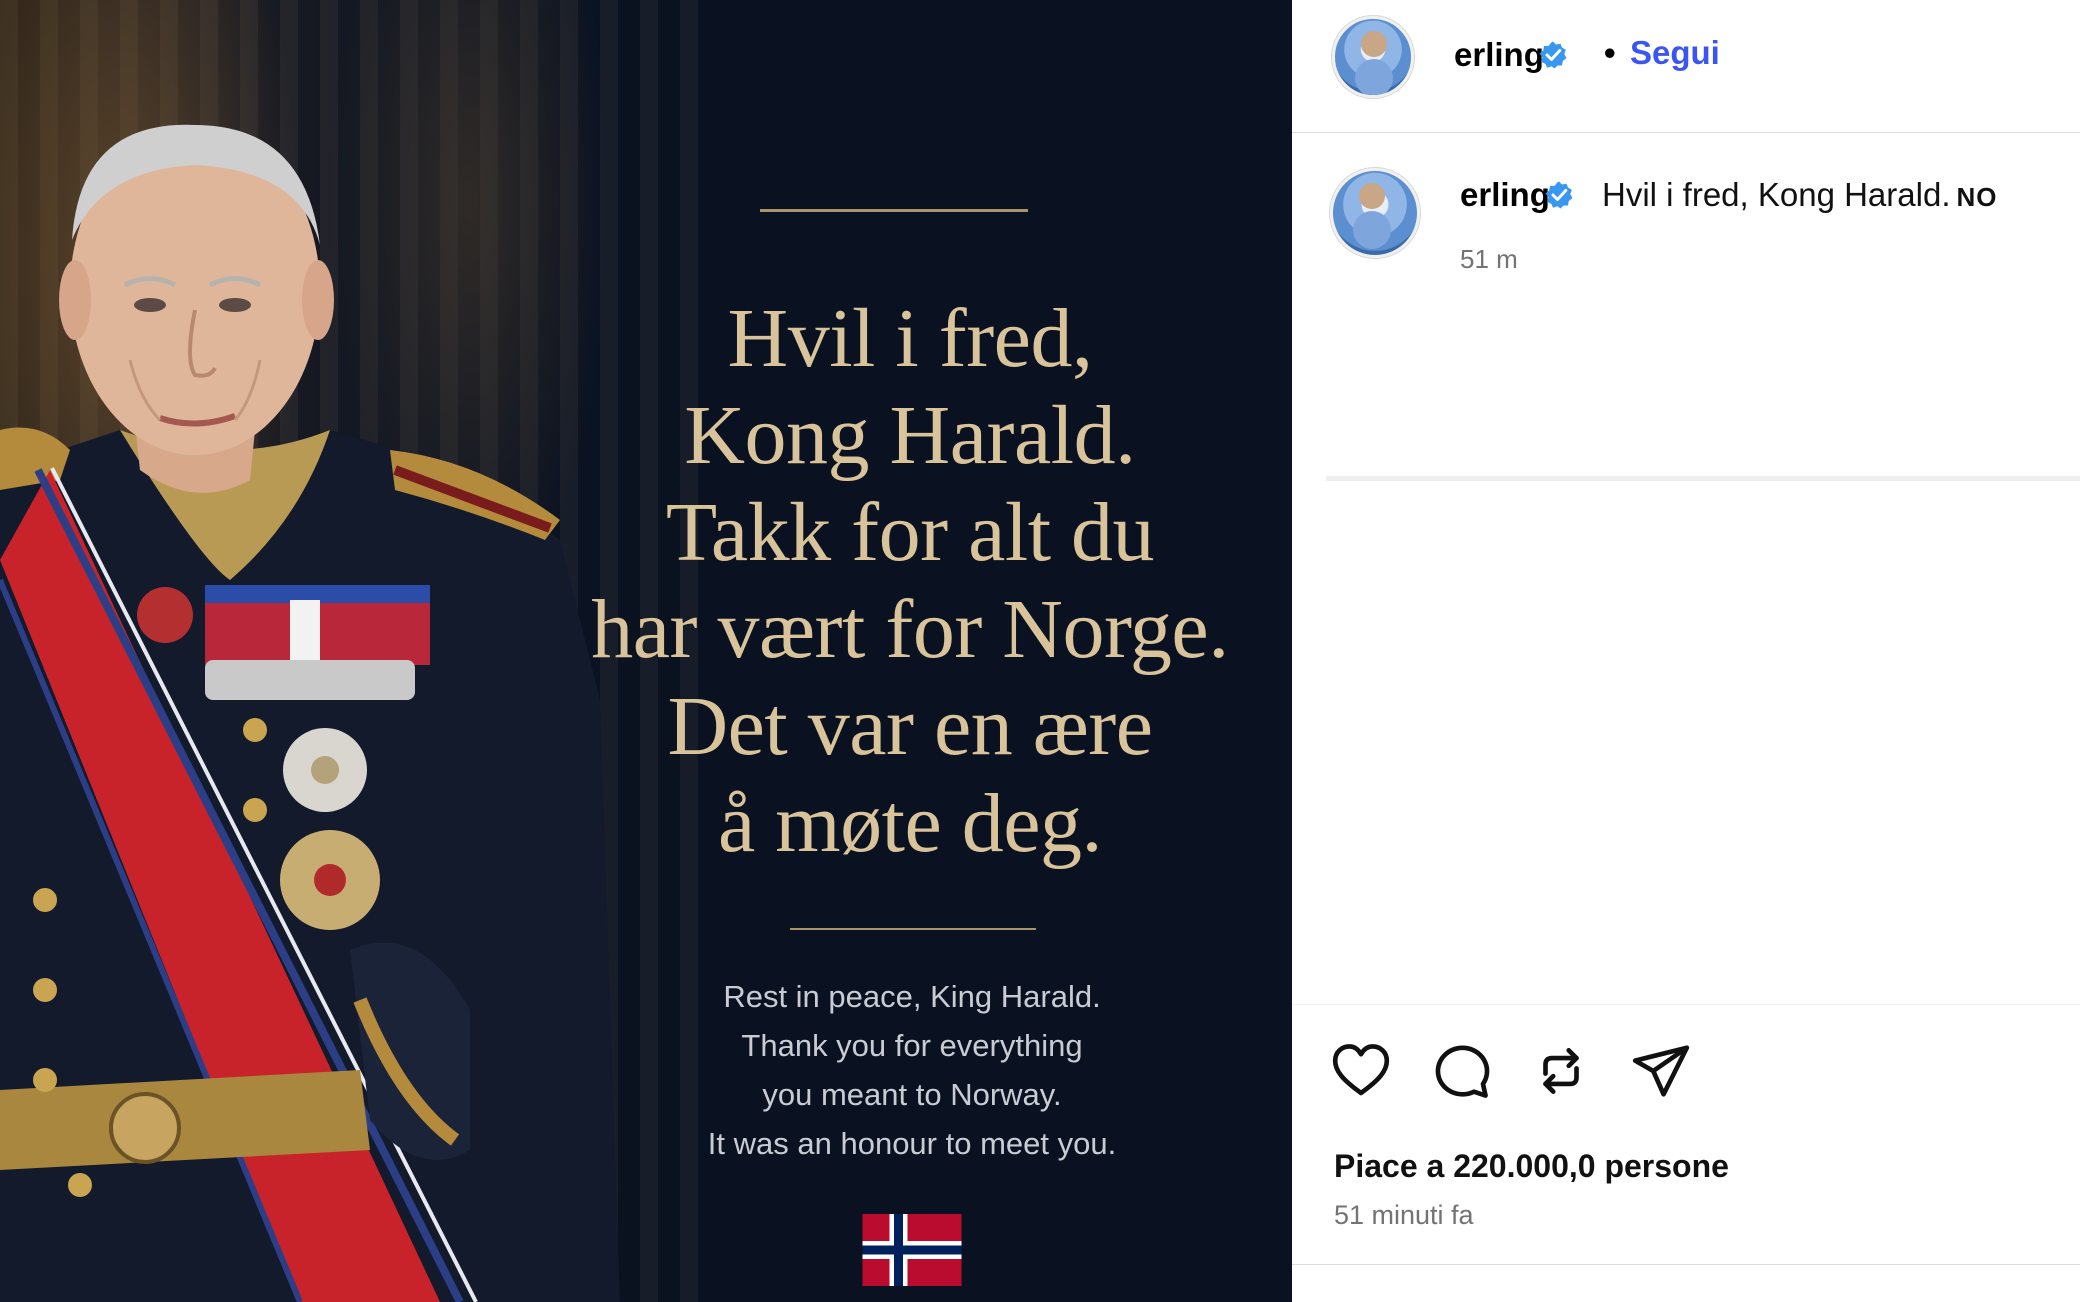  I want to click on message-line: Kong Harald., so click(910, 435).